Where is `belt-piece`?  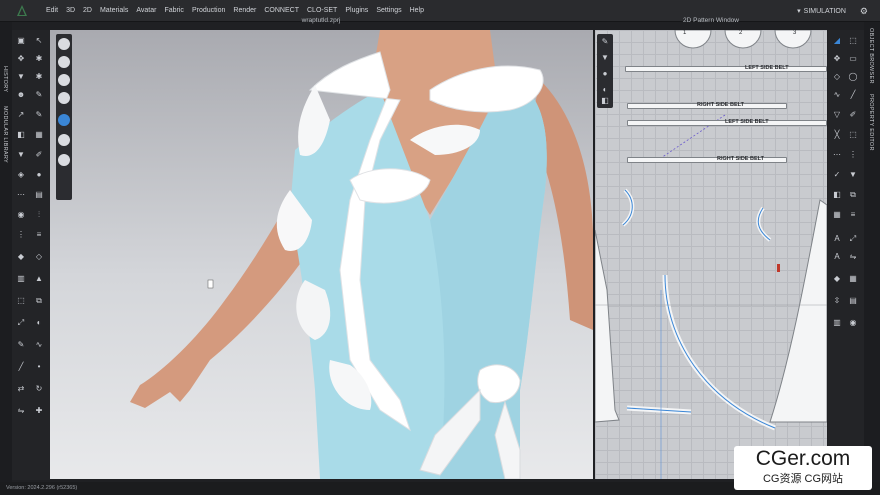
belt-piece is located at coordinates (726, 69).